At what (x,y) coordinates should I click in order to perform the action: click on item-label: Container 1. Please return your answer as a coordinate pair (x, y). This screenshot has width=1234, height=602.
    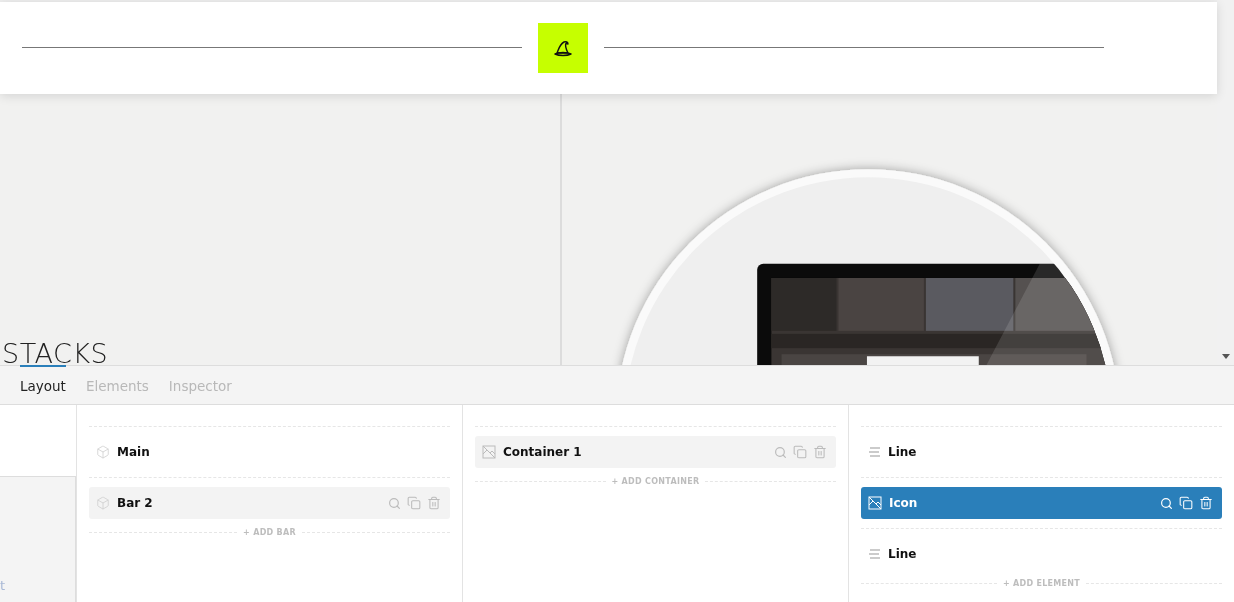
    Looking at the image, I should click on (543, 452).